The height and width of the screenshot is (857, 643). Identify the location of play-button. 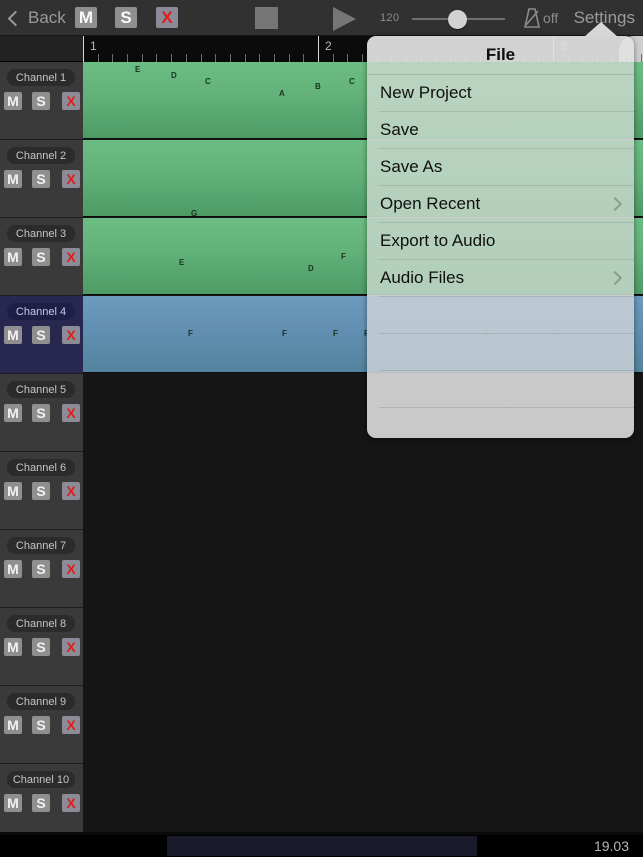
(344, 19).